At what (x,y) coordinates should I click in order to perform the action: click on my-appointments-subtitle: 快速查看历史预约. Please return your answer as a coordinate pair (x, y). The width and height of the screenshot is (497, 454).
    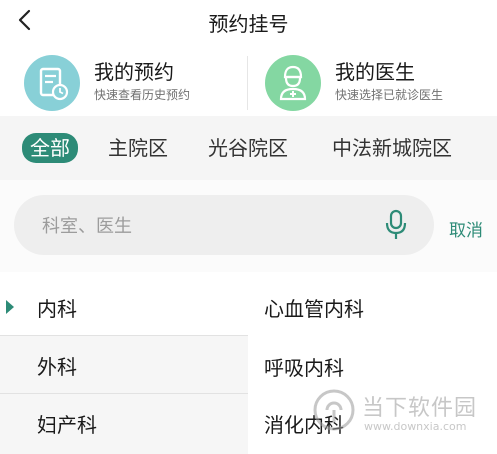
    Looking at the image, I should click on (142, 95).